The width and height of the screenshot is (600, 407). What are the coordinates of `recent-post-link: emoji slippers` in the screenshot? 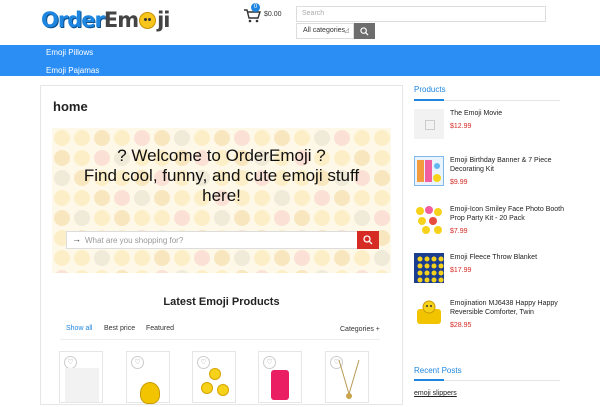 It's located at (435, 393).